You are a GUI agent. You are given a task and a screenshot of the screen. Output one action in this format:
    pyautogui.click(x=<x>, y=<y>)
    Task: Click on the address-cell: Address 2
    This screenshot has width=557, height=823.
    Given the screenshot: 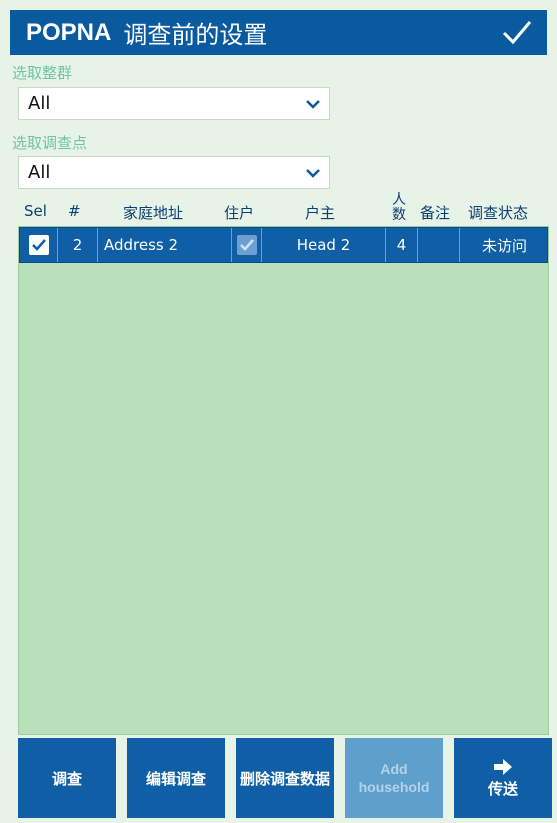 What is the action you would take?
    pyautogui.click(x=165, y=245)
    